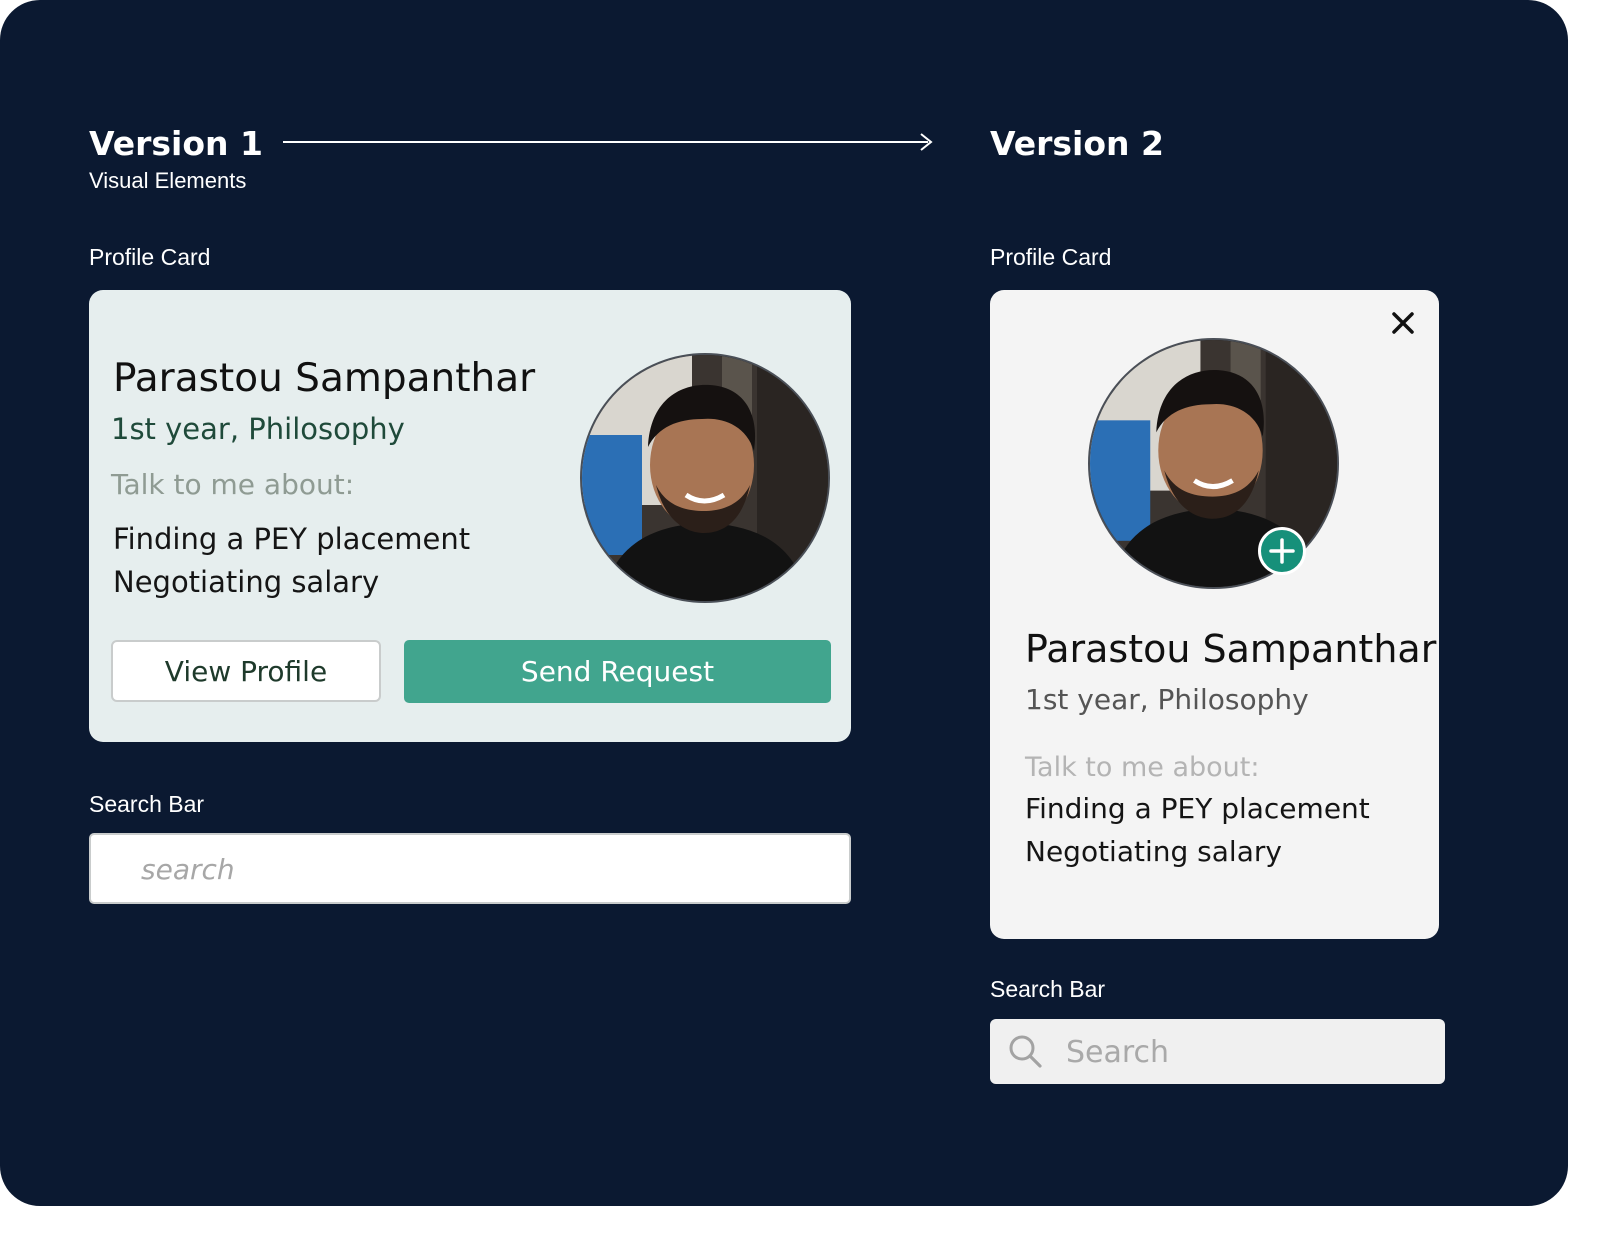 The height and width of the screenshot is (1248, 1622). I want to click on version-1-title: Version 1, so click(176, 143).